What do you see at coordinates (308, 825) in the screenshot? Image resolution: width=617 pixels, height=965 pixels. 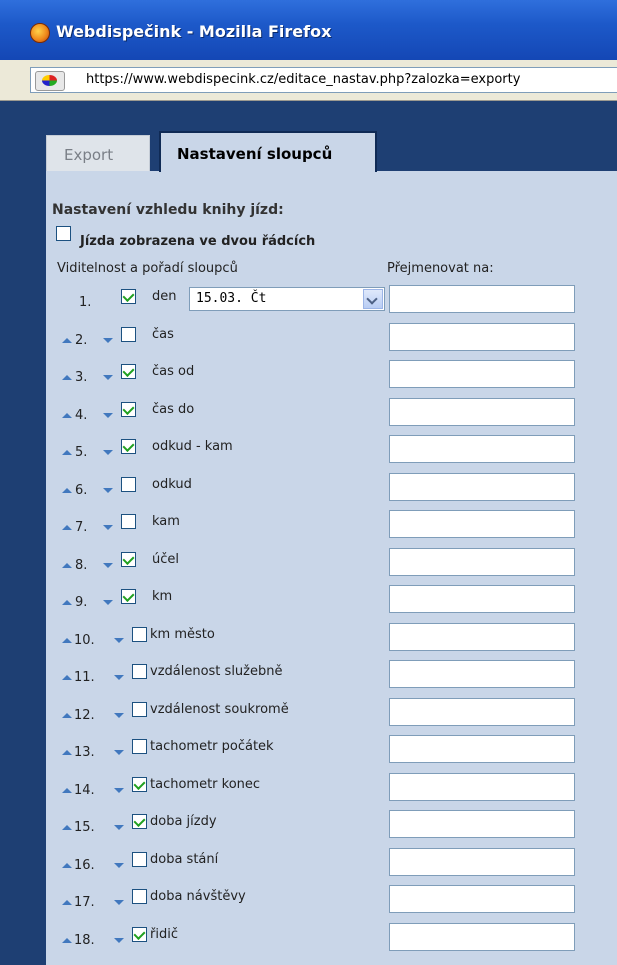 I see `column-row: 15. doba jízdy` at bounding box center [308, 825].